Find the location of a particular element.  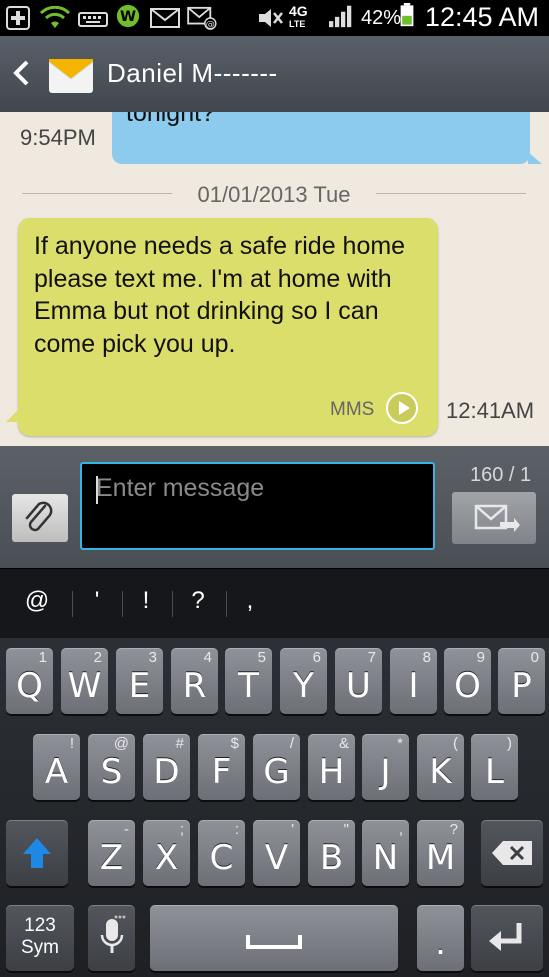

key-j: * J is located at coordinates (385, 767).